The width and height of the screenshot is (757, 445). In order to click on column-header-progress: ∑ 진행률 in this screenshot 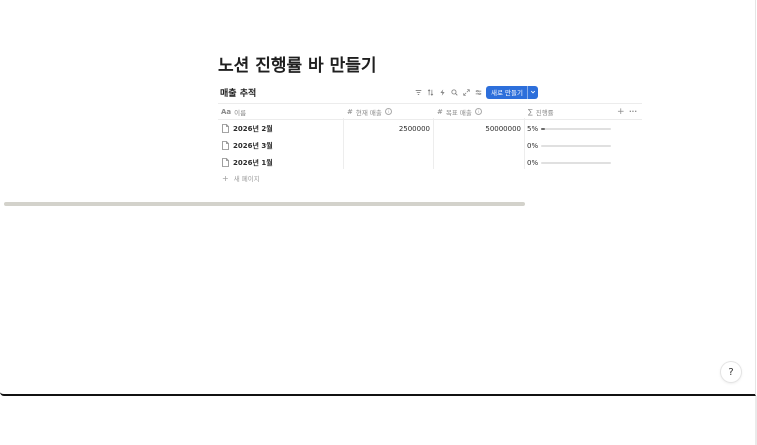, I will do `click(541, 111)`.